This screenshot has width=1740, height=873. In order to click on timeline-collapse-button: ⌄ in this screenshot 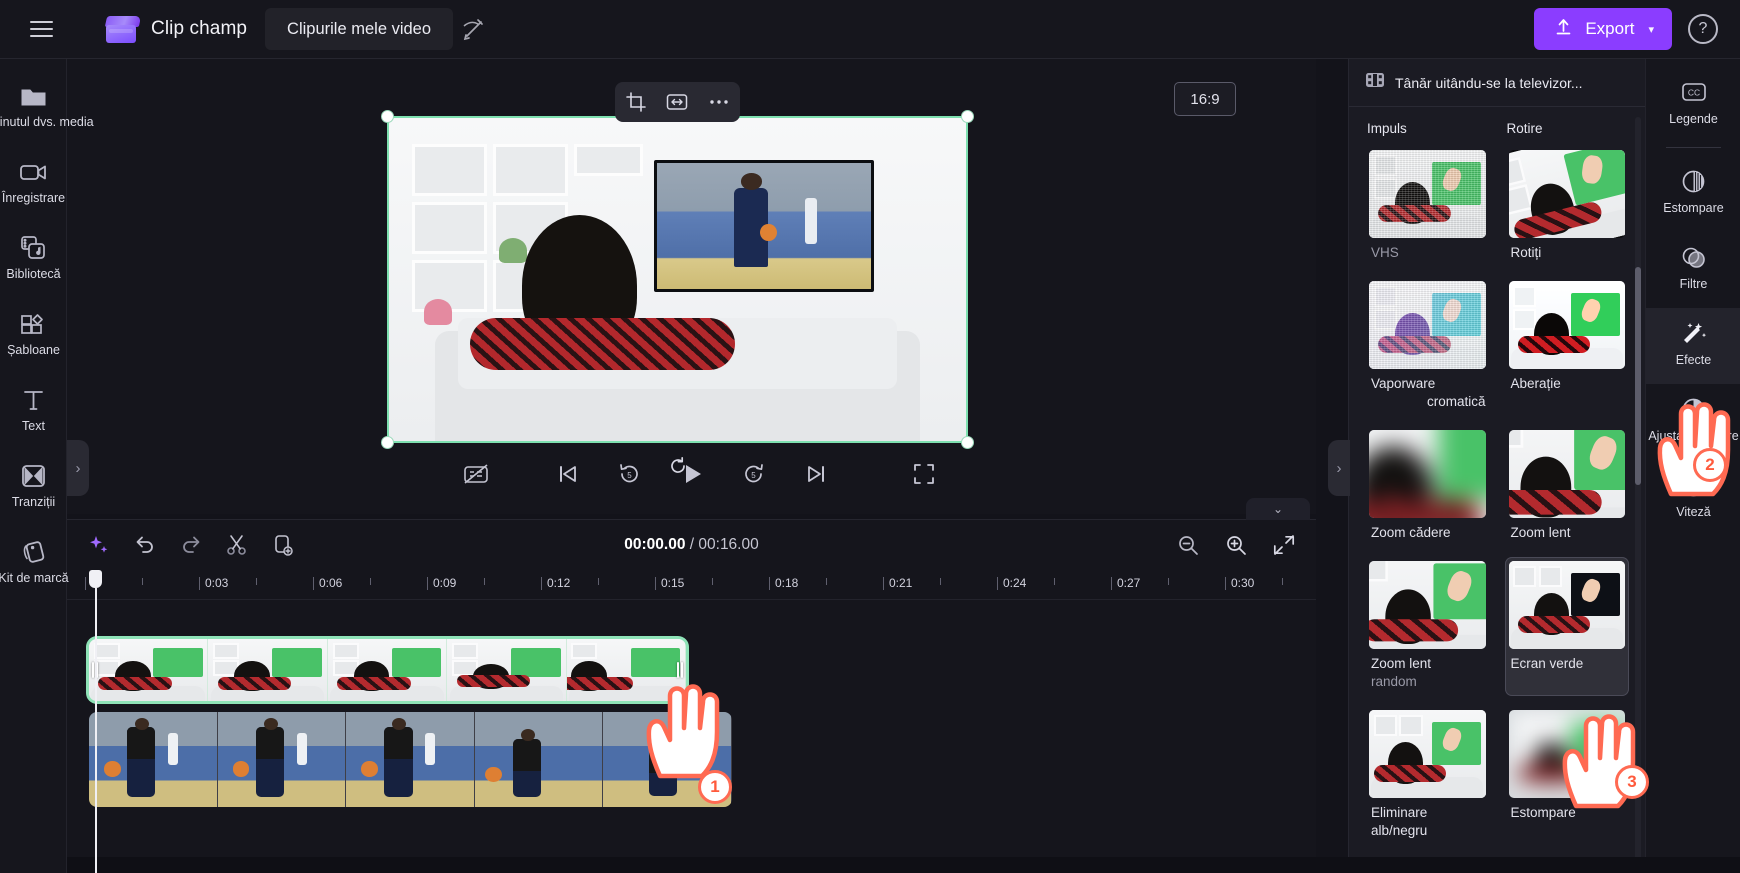, I will do `click(1278, 509)`.